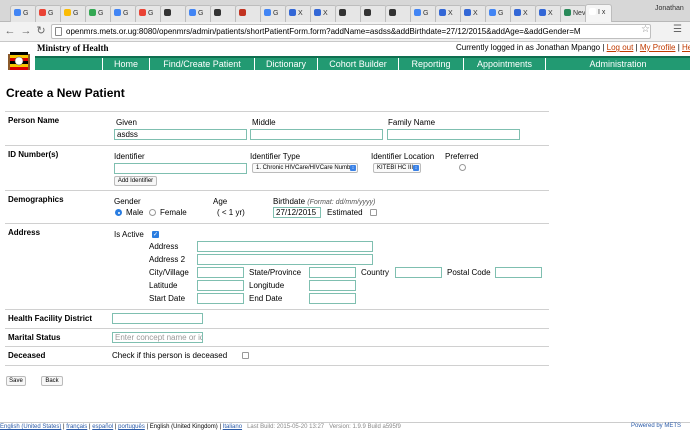  Describe the element at coordinates (169, 272) in the screenshot. I see `city-label: City/Village` at that location.